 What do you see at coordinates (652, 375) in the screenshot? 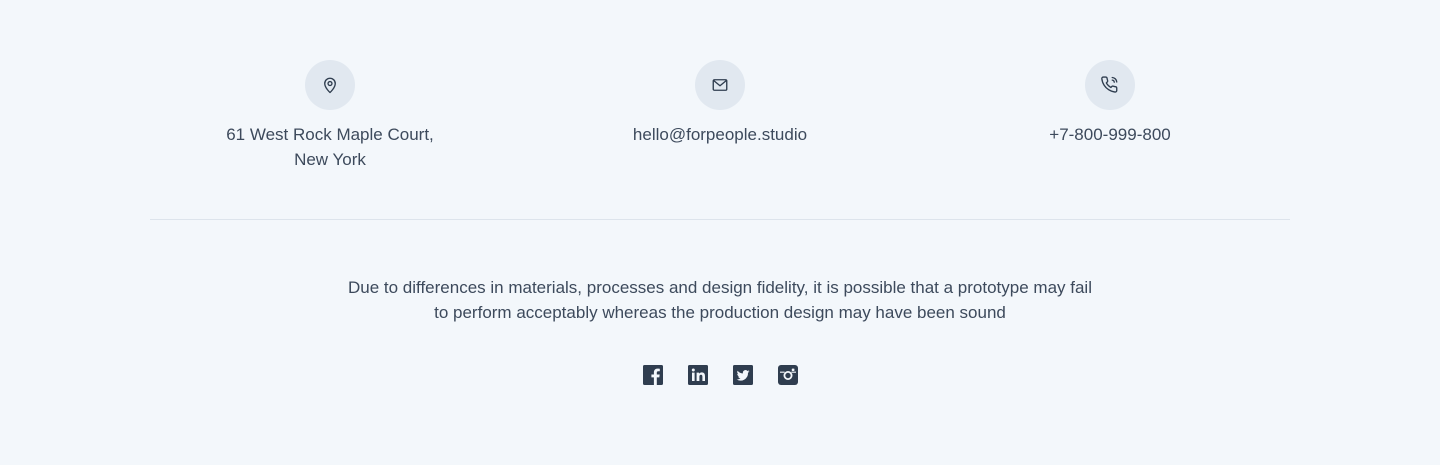
I see `facebook-icon` at bounding box center [652, 375].